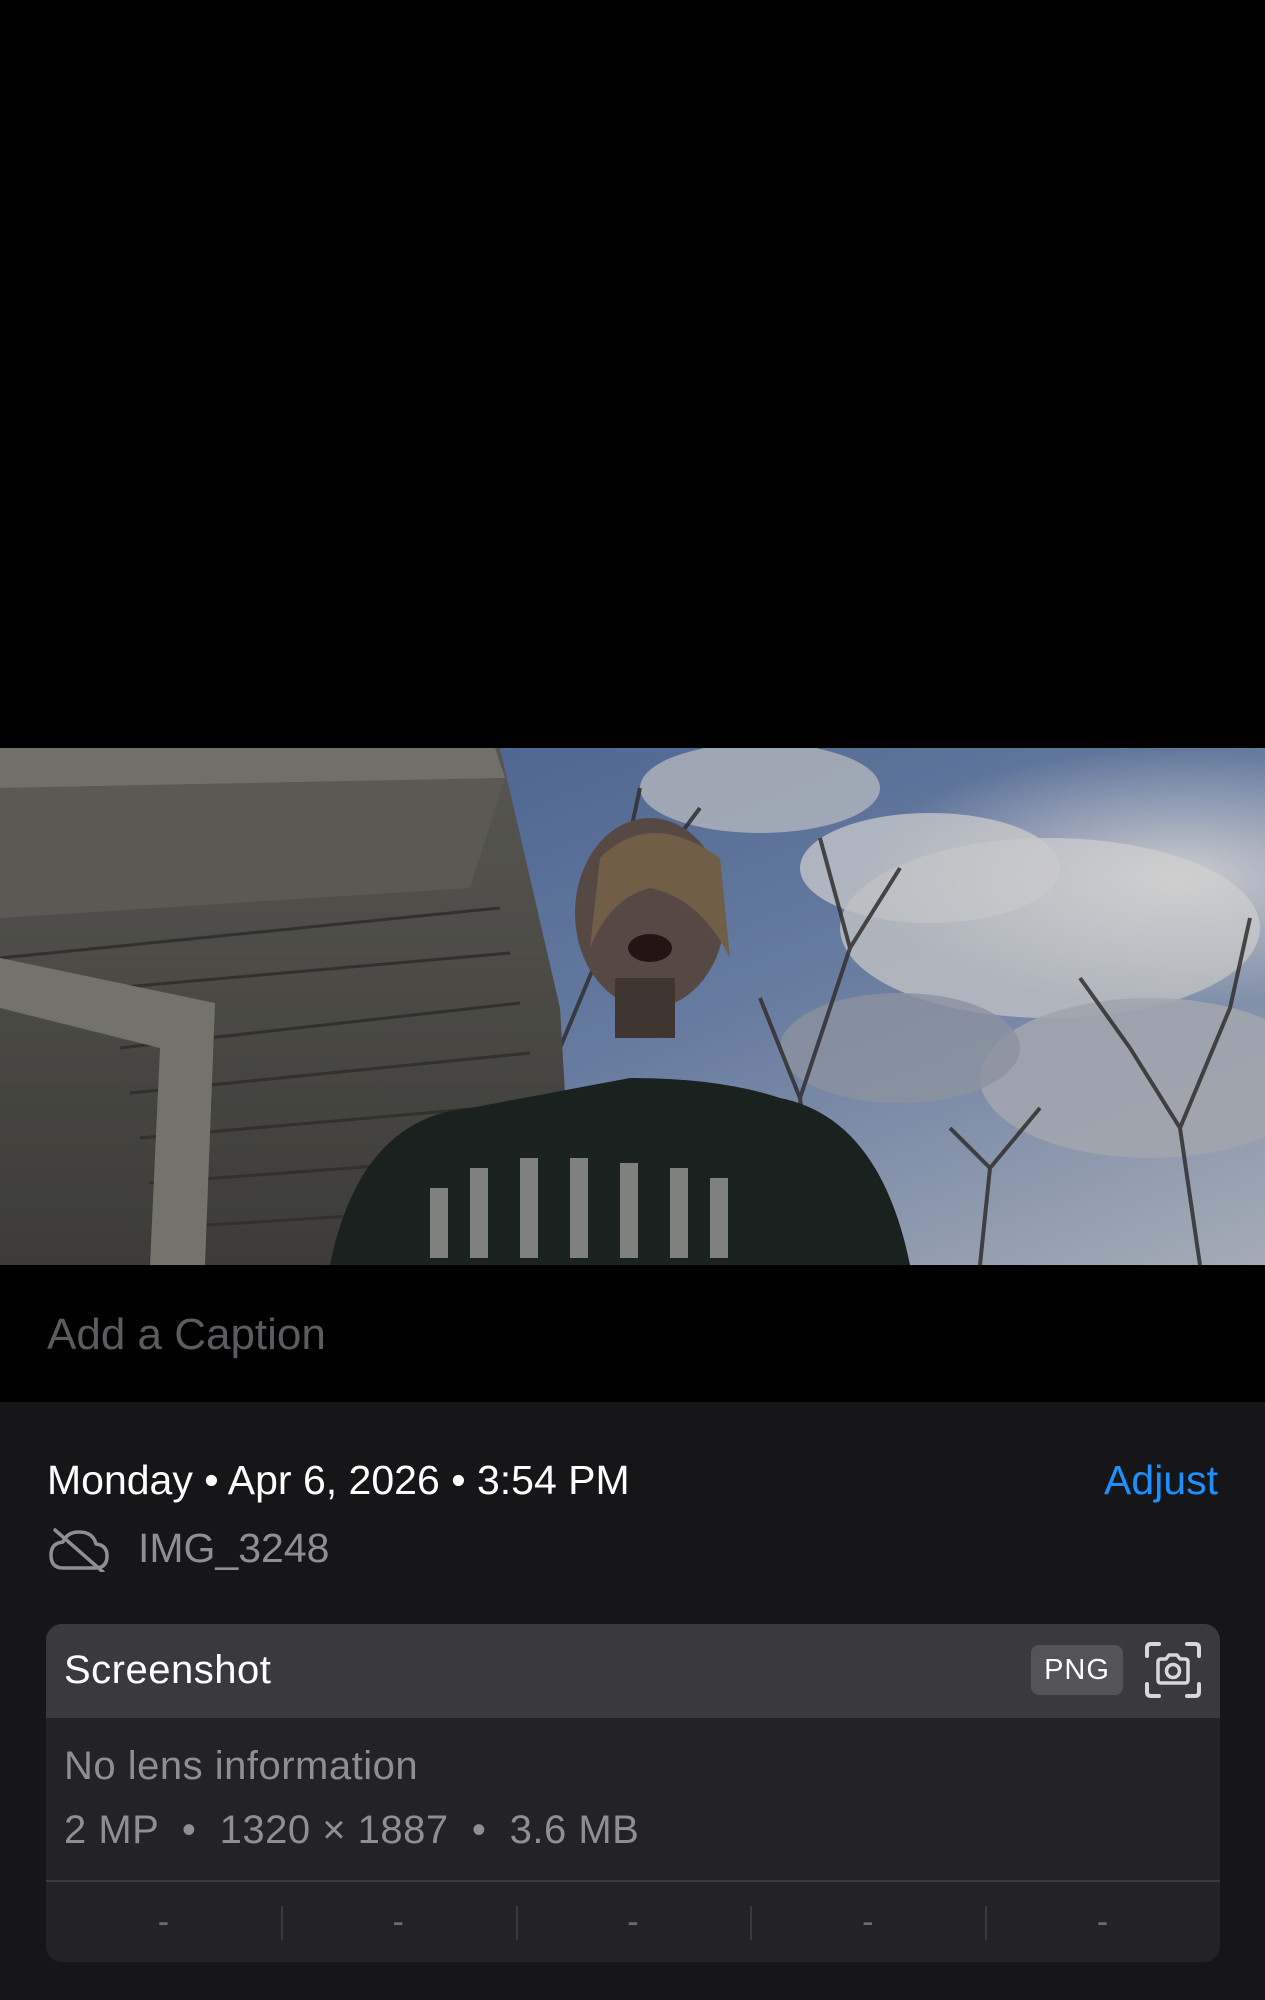  What do you see at coordinates (168, 1670) in the screenshot?
I see `metadata-title: Screenshot` at bounding box center [168, 1670].